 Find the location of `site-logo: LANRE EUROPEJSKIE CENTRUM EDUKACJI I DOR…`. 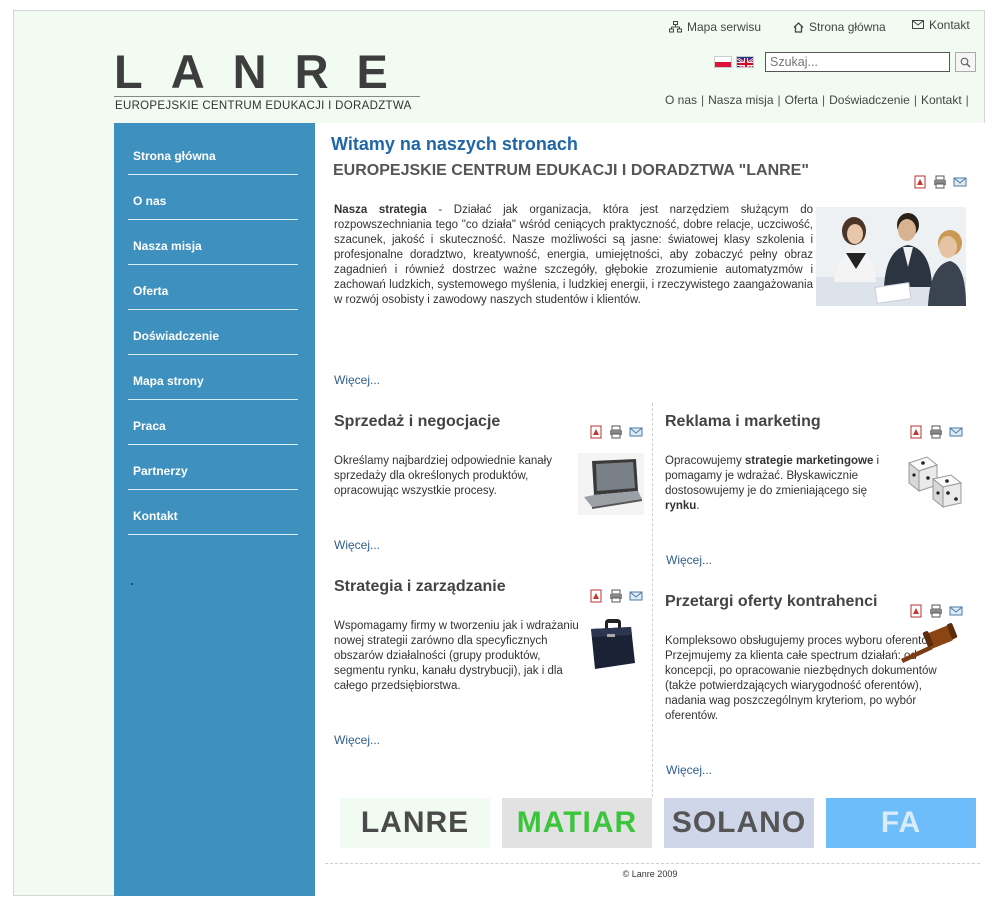

site-logo: LANRE EUROPEJSKIE CENTRUM EDUKACJI I DOR… is located at coordinates (269, 81).